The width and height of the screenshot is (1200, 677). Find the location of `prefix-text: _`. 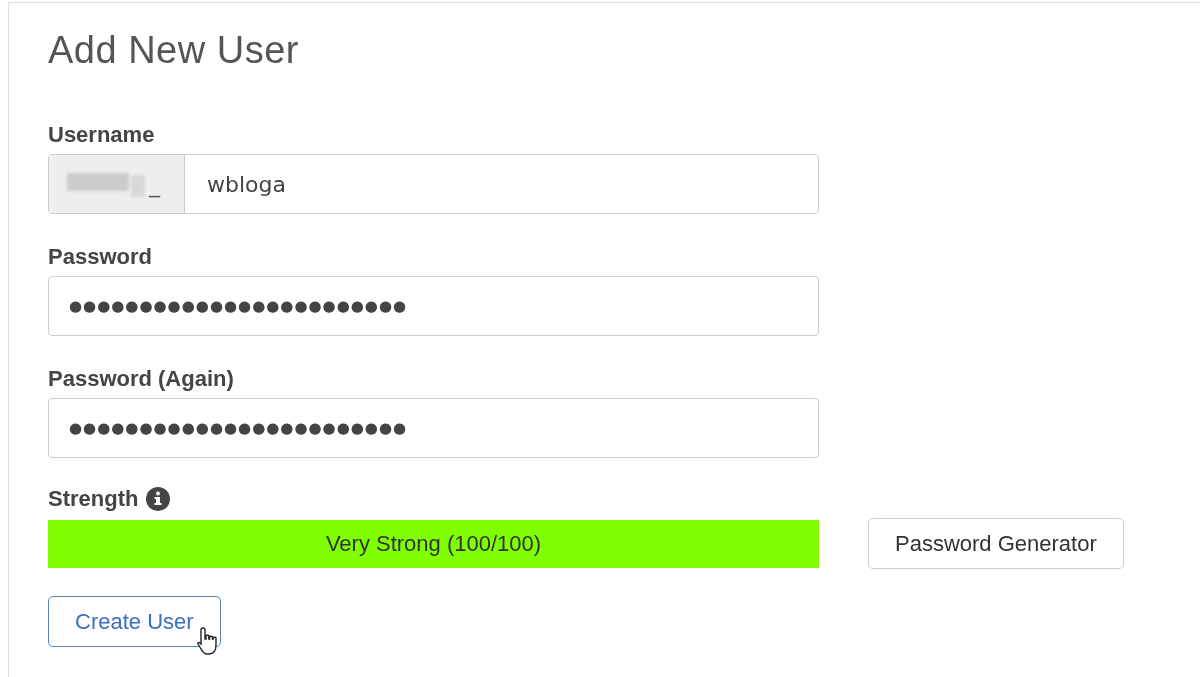

prefix-text: _ is located at coordinates (154, 184).